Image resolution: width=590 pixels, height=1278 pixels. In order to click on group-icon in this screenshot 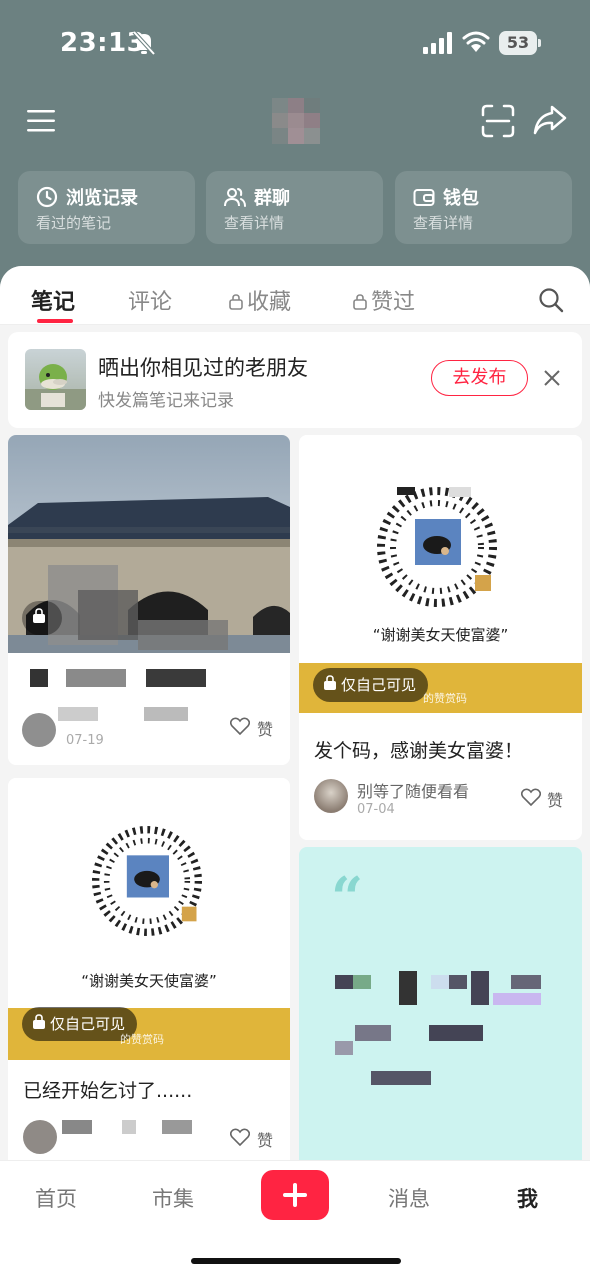, I will do `click(235, 197)`.